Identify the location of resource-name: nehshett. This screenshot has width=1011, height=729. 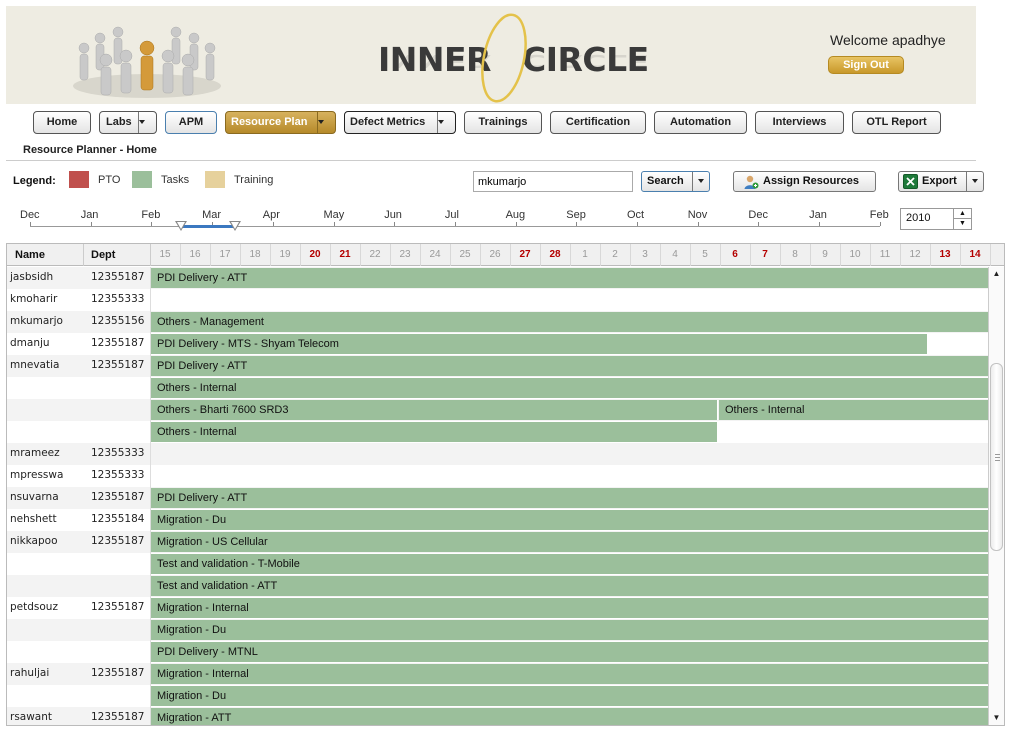
(33, 519).